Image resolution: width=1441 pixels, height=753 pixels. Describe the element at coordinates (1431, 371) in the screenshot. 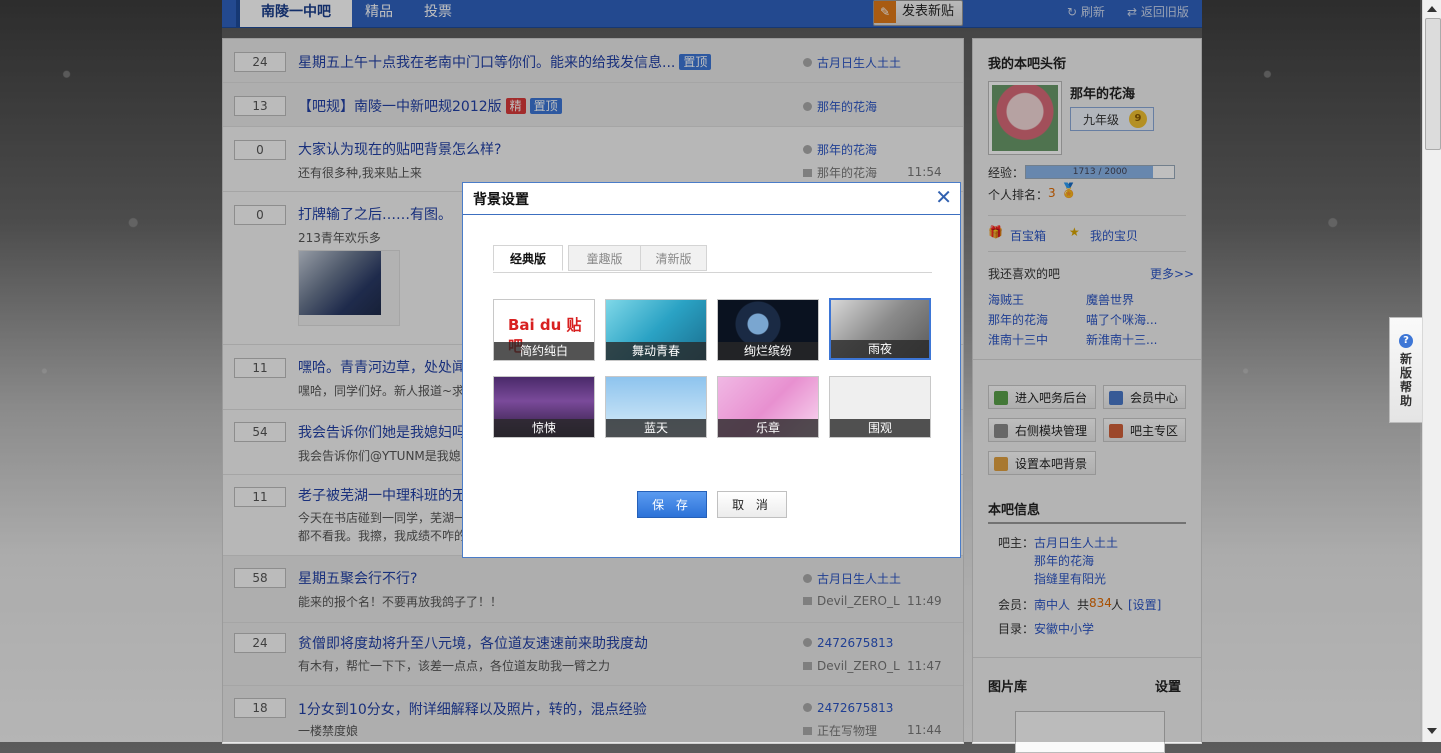

I see `page-scrollbar` at that location.